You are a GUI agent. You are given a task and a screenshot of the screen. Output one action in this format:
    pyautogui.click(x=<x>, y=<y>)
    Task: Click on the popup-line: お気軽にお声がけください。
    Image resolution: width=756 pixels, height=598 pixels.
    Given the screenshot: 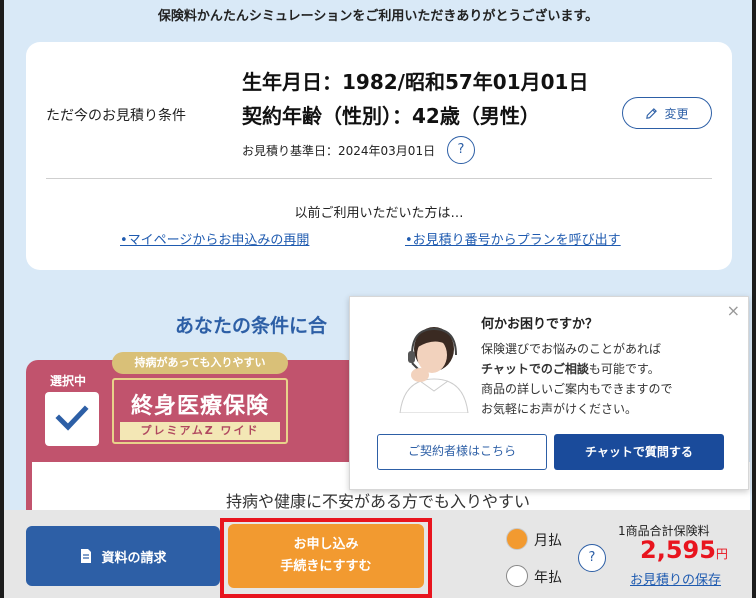 What is the action you would take?
    pyautogui.click(x=559, y=409)
    